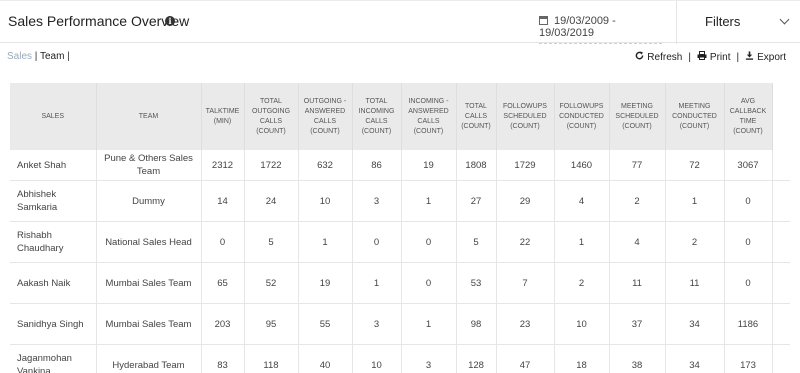 This screenshot has height=373, width=800. Describe the element at coordinates (637, 358) in the screenshot. I see `metric-cell: 38` at that location.